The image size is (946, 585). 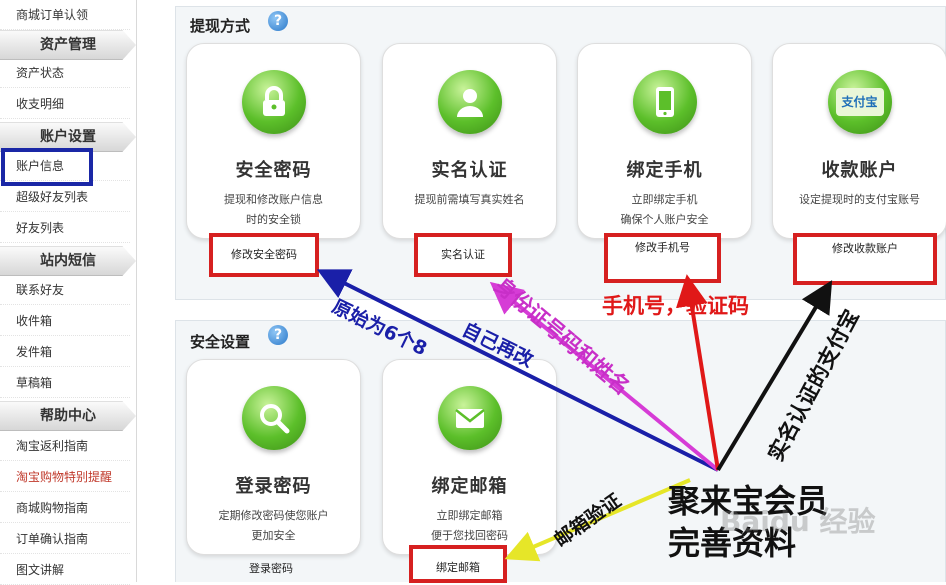 What do you see at coordinates (675, 306) in the screenshot?
I see `annotation-phone-code: 手机号，验证码` at bounding box center [675, 306].